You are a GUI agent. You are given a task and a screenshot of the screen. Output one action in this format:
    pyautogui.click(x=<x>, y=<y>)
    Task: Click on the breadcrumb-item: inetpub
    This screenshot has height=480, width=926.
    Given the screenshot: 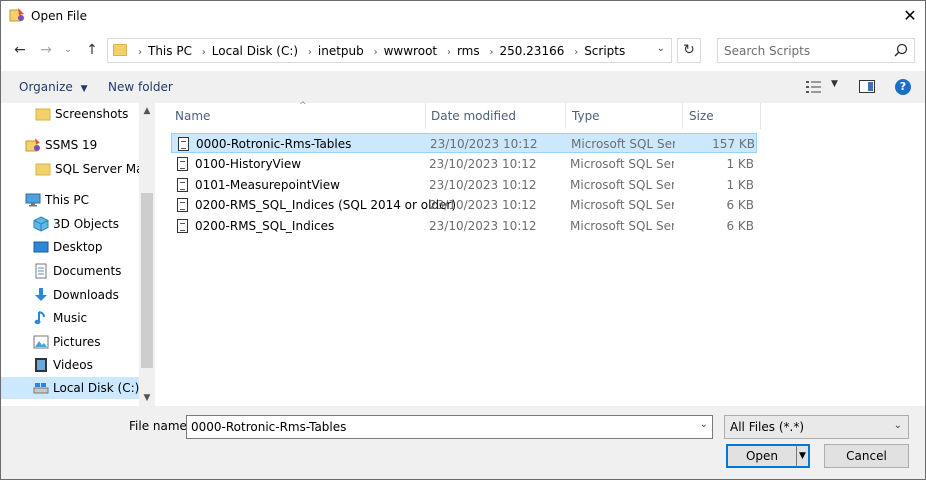 What is the action you would take?
    pyautogui.click(x=341, y=51)
    